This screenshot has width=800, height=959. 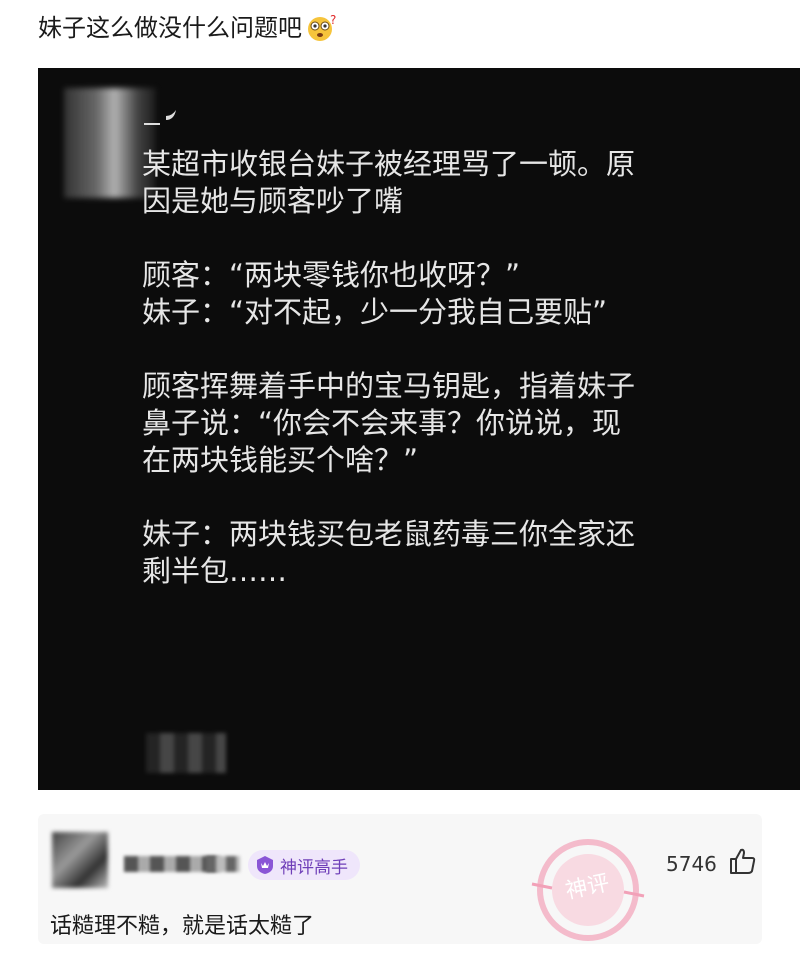 I want to click on pixelated-footer, so click(x=186, y=753).